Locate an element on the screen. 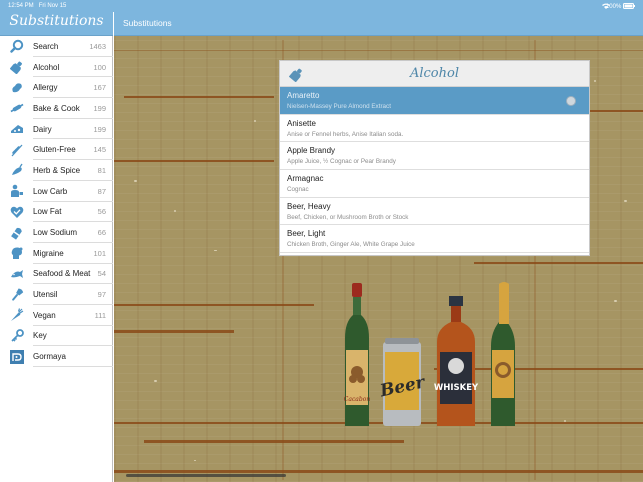 Image resolution: width=643 pixels, height=482 pixels. item-substitute: Cognac is located at coordinates (298, 190).